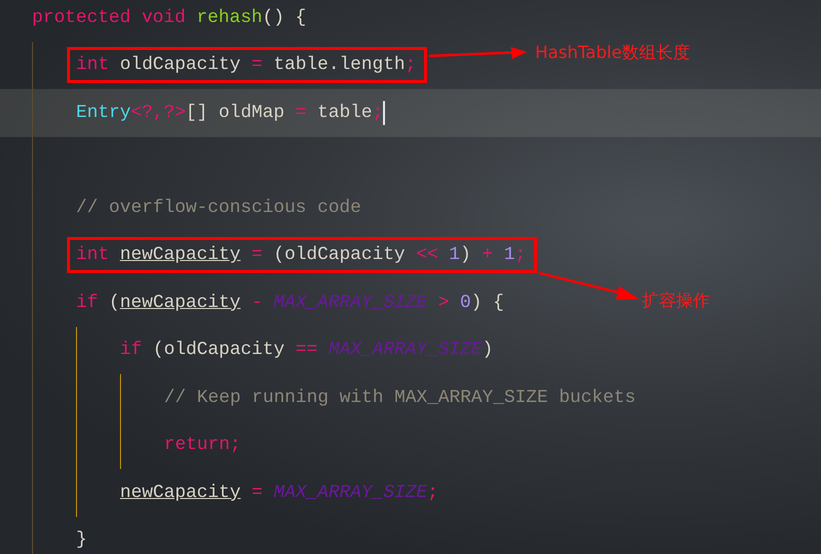  What do you see at coordinates (612, 53) in the screenshot?
I see `annotation-label: HashTable数组长度` at bounding box center [612, 53].